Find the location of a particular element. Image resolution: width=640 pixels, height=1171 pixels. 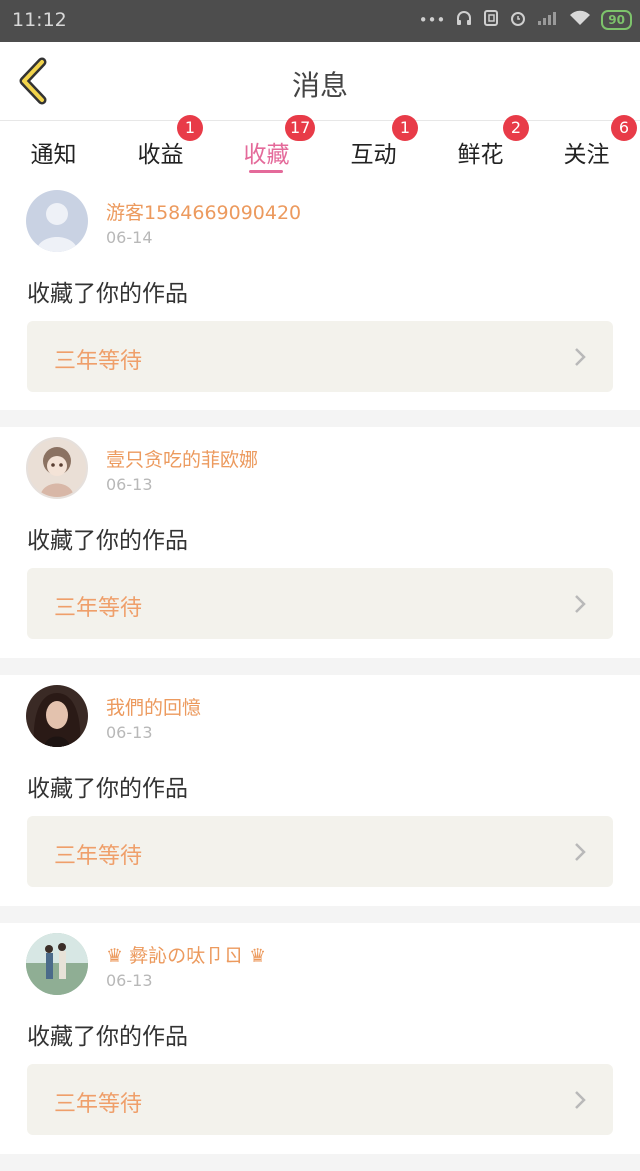

tab-flowers: 鲜花 2 is located at coordinates (480, 147).